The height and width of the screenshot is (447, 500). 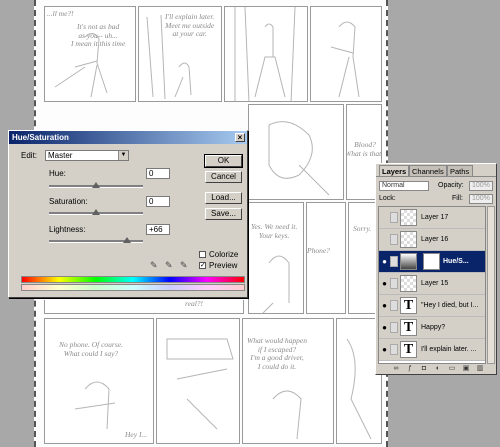 What do you see at coordinates (29, 155) in the screenshot?
I see `edit-label: Edit:` at bounding box center [29, 155].